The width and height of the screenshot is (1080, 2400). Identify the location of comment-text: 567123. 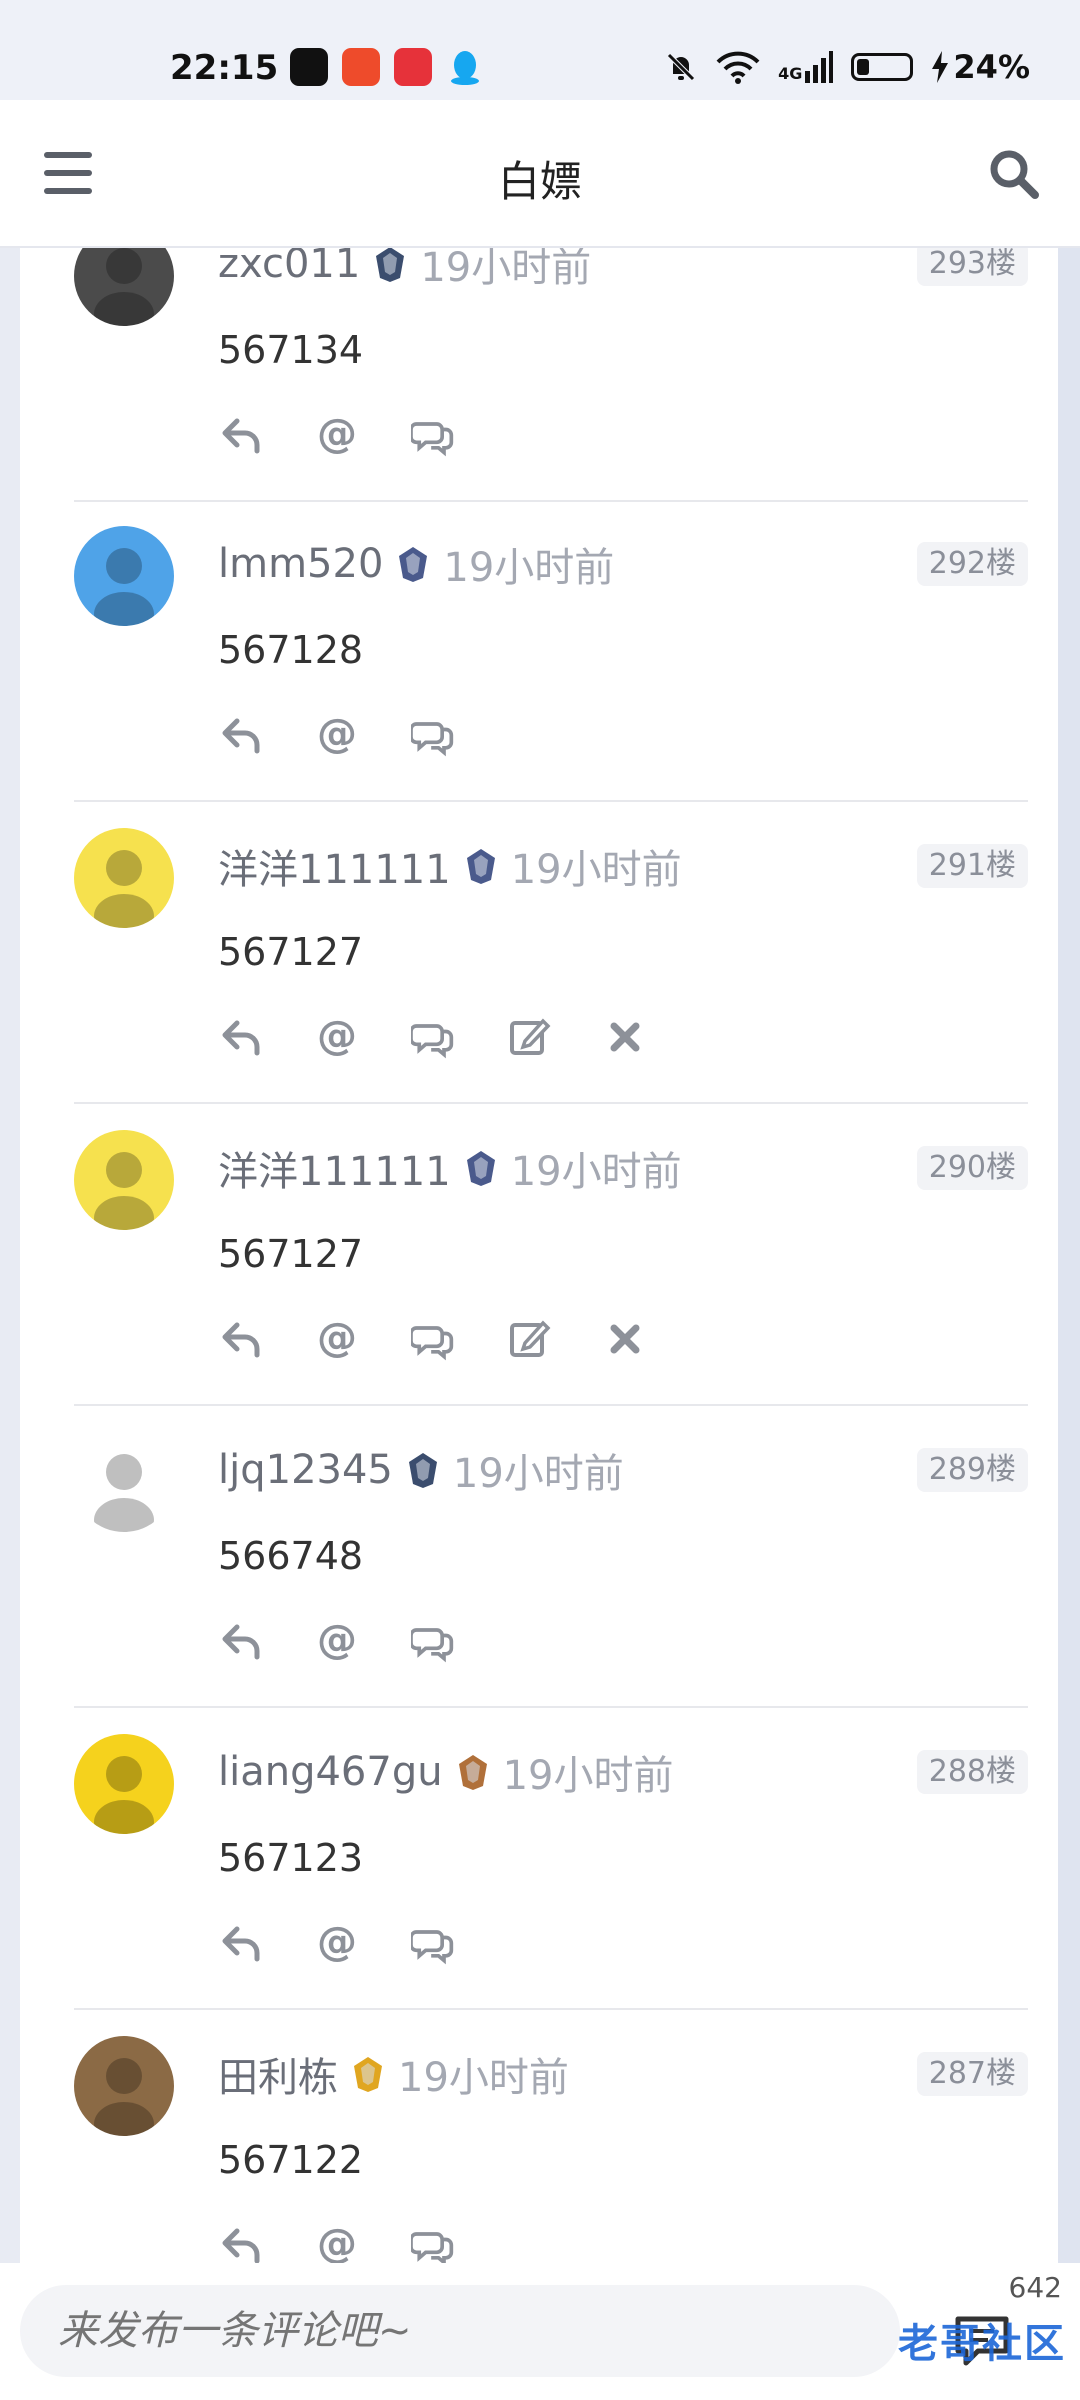
(291, 1858).